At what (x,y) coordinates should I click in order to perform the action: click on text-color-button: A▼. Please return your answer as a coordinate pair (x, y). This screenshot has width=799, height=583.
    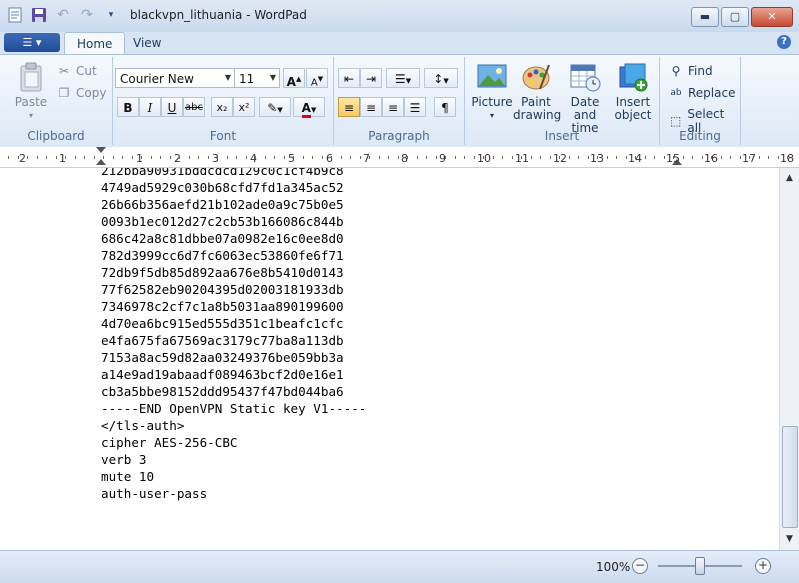
    Looking at the image, I should click on (309, 107).